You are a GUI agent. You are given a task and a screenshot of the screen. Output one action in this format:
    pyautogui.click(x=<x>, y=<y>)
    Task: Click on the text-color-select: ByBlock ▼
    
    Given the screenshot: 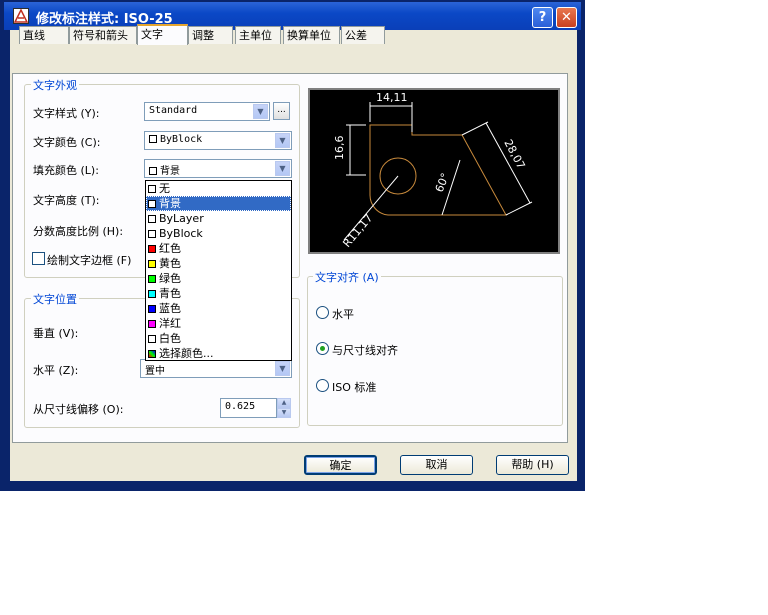 What is the action you would take?
    pyautogui.click(x=218, y=140)
    